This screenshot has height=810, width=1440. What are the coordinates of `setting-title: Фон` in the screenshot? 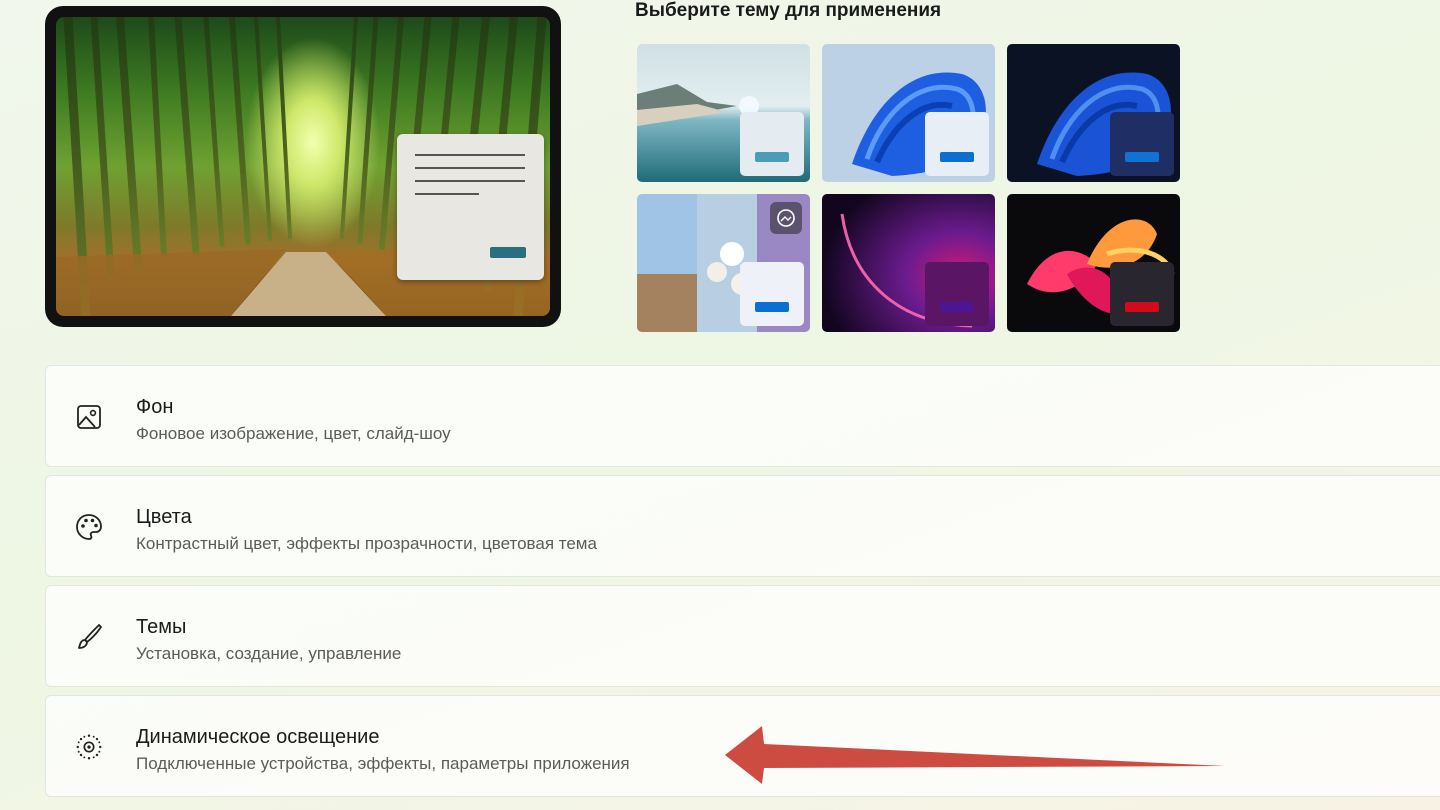 It's located at (155, 407).